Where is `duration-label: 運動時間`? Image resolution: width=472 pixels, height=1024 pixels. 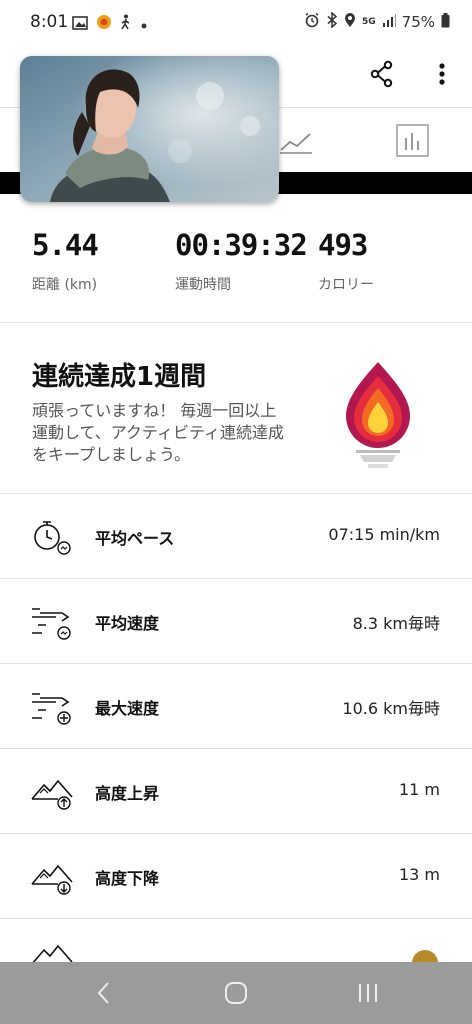
duration-label: 運動時間 is located at coordinates (203, 285).